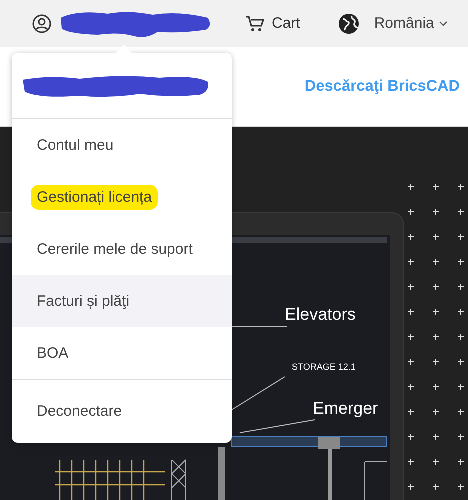 The height and width of the screenshot is (500, 468). What do you see at coordinates (122, 249) in the screenshot?
I see `menu-item: Cererile mele de suport` at bounding box center [122, 249].